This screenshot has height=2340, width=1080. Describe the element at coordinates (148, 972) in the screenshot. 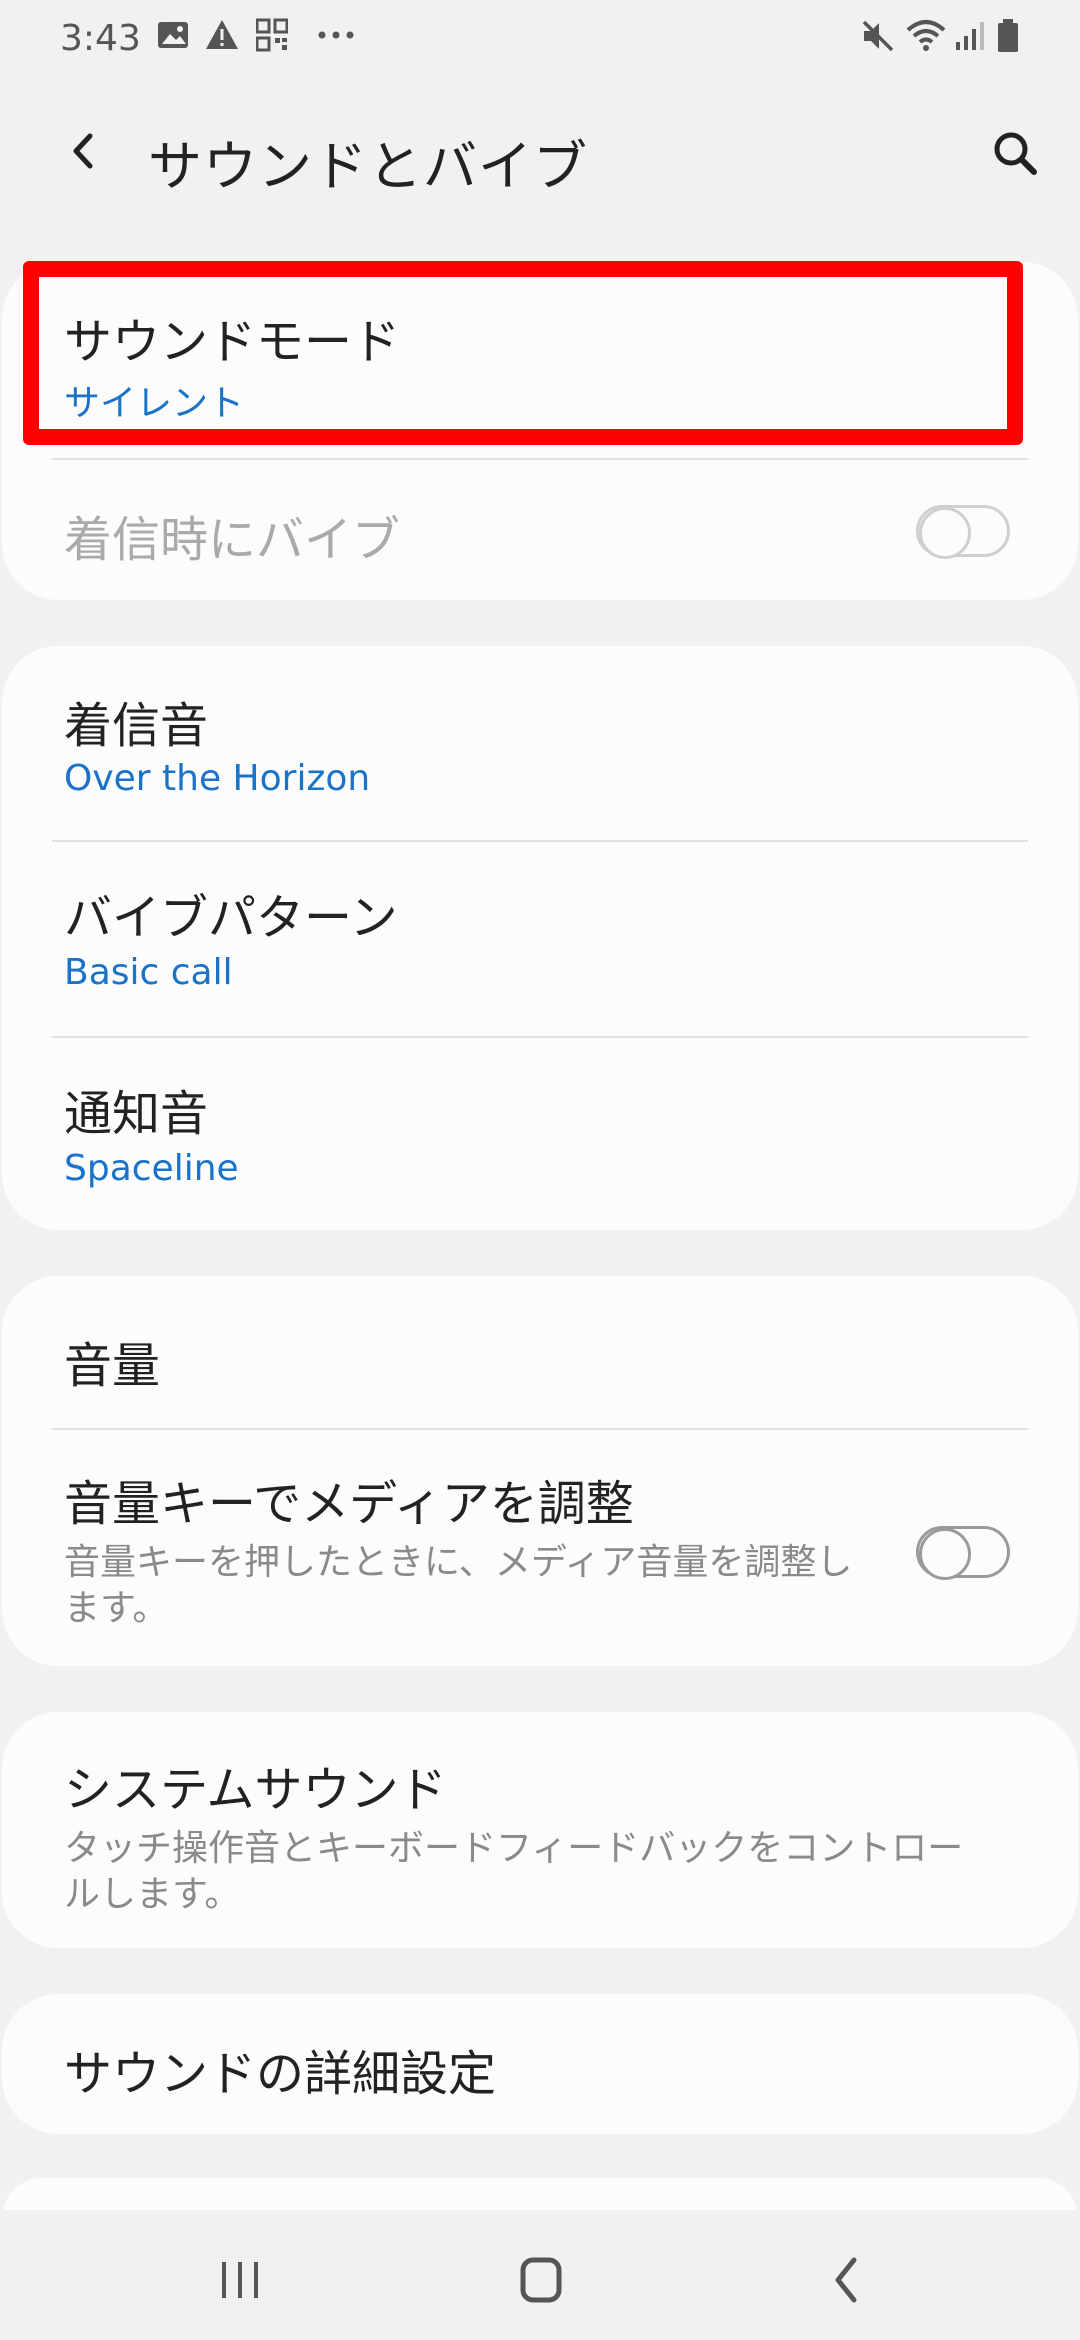

I see `vibration-pattern-value: Basic call` at that location.